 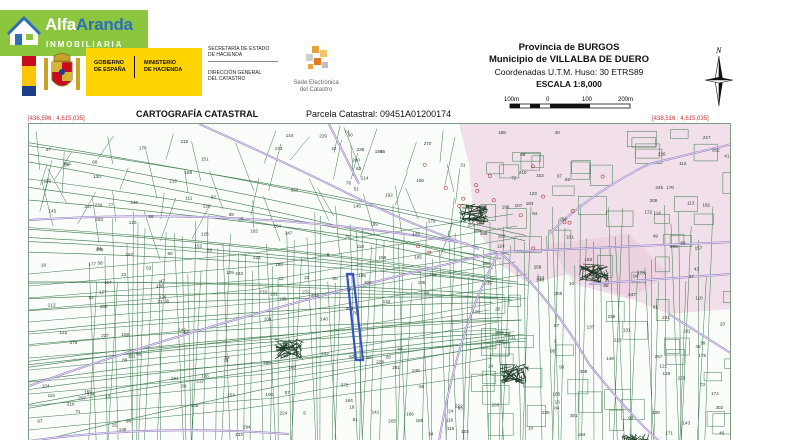 I want to click on parcel-number: 21, so click(x=161, y=301).